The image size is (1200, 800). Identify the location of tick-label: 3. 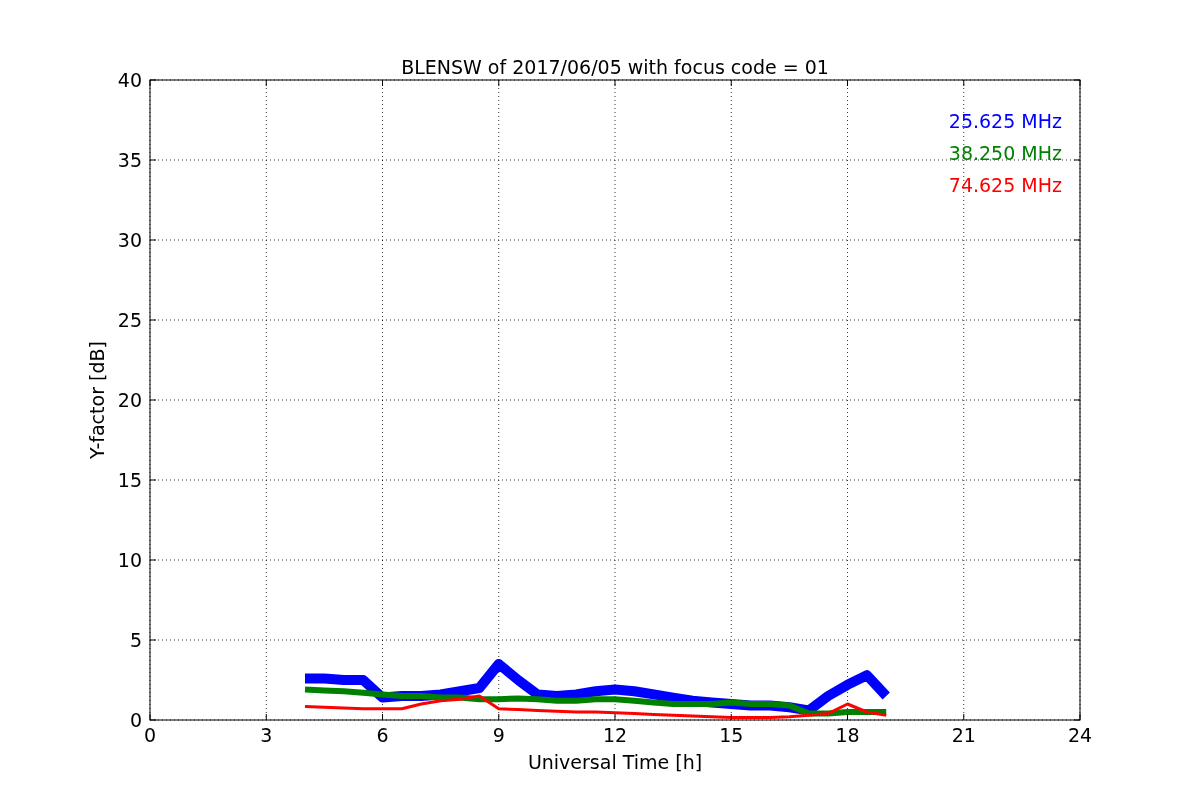
(266, 735).